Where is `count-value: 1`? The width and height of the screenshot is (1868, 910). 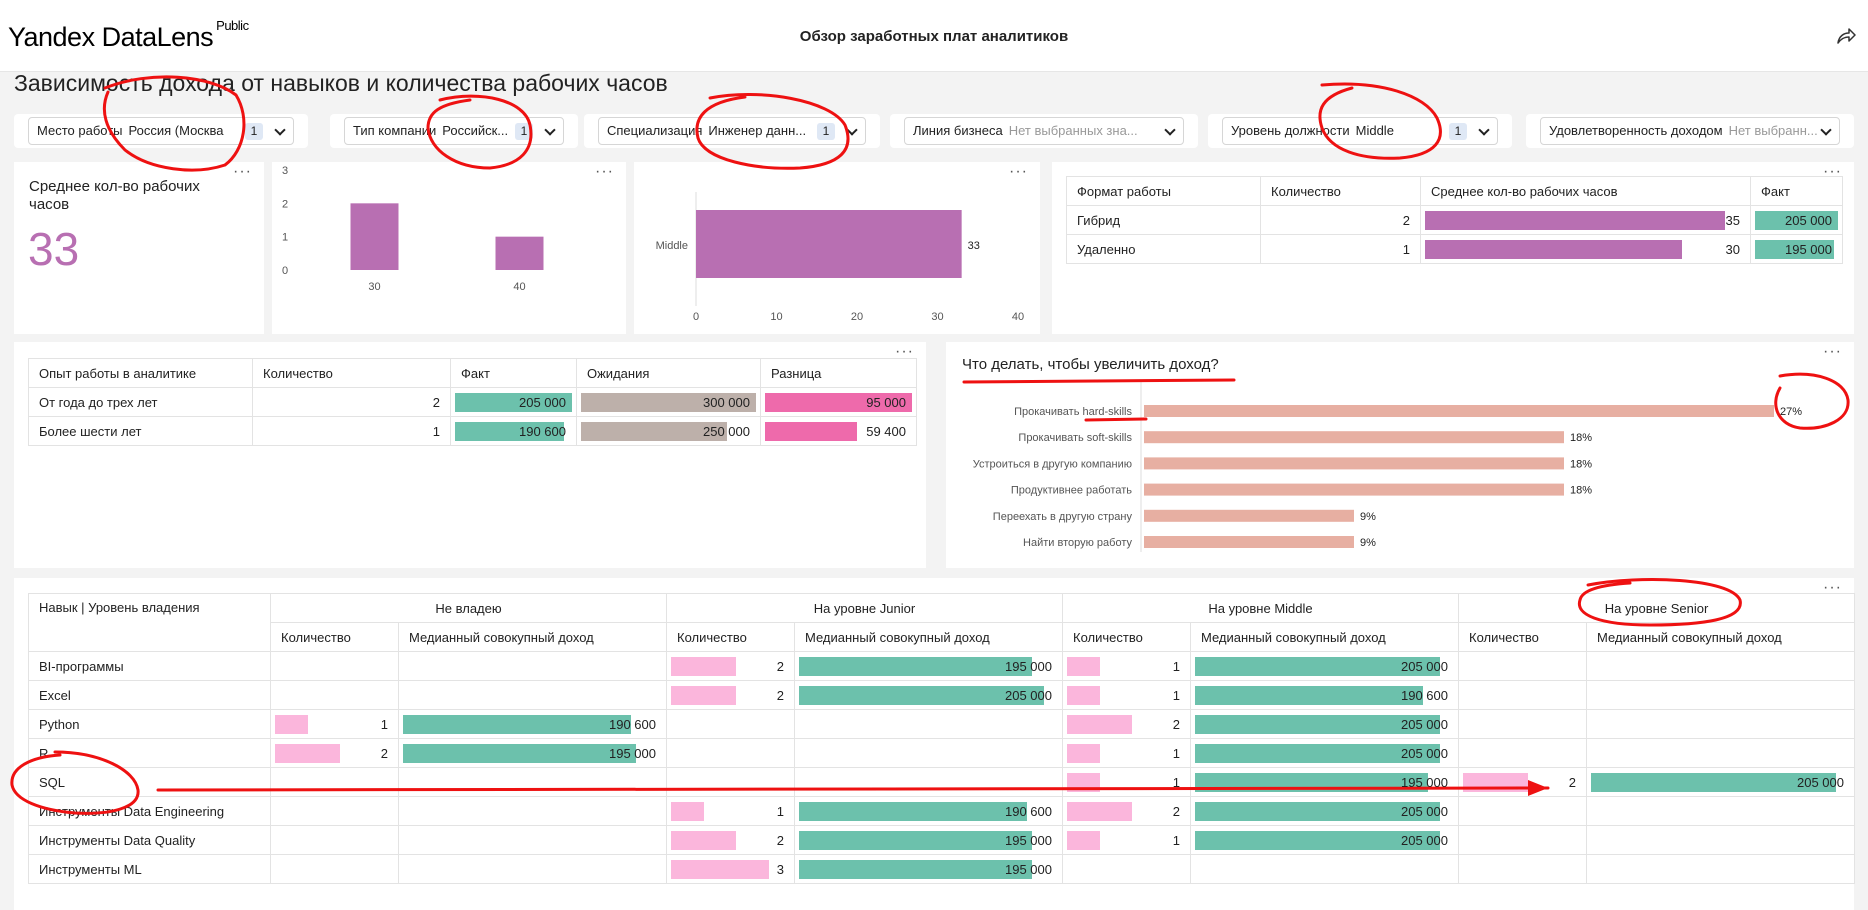
count-value: 1 is located at coordinates (780, 811).